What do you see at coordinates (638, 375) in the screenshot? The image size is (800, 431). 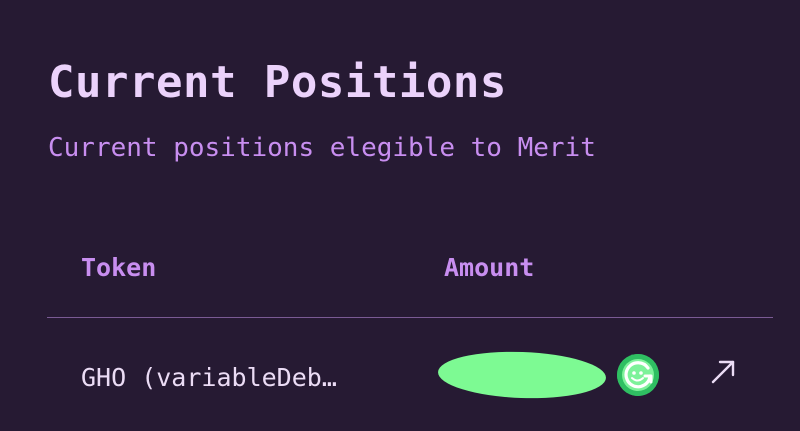 I see `gho-token-icon` at bounding box center [638, 375].